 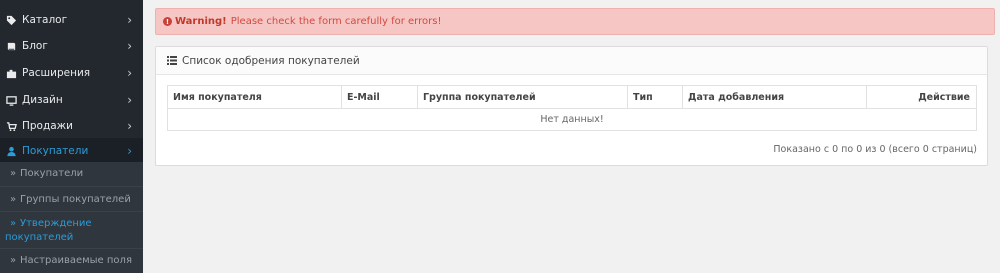 I want to click on sidebar-item-label: Расширения, so click(x=56, y=73).